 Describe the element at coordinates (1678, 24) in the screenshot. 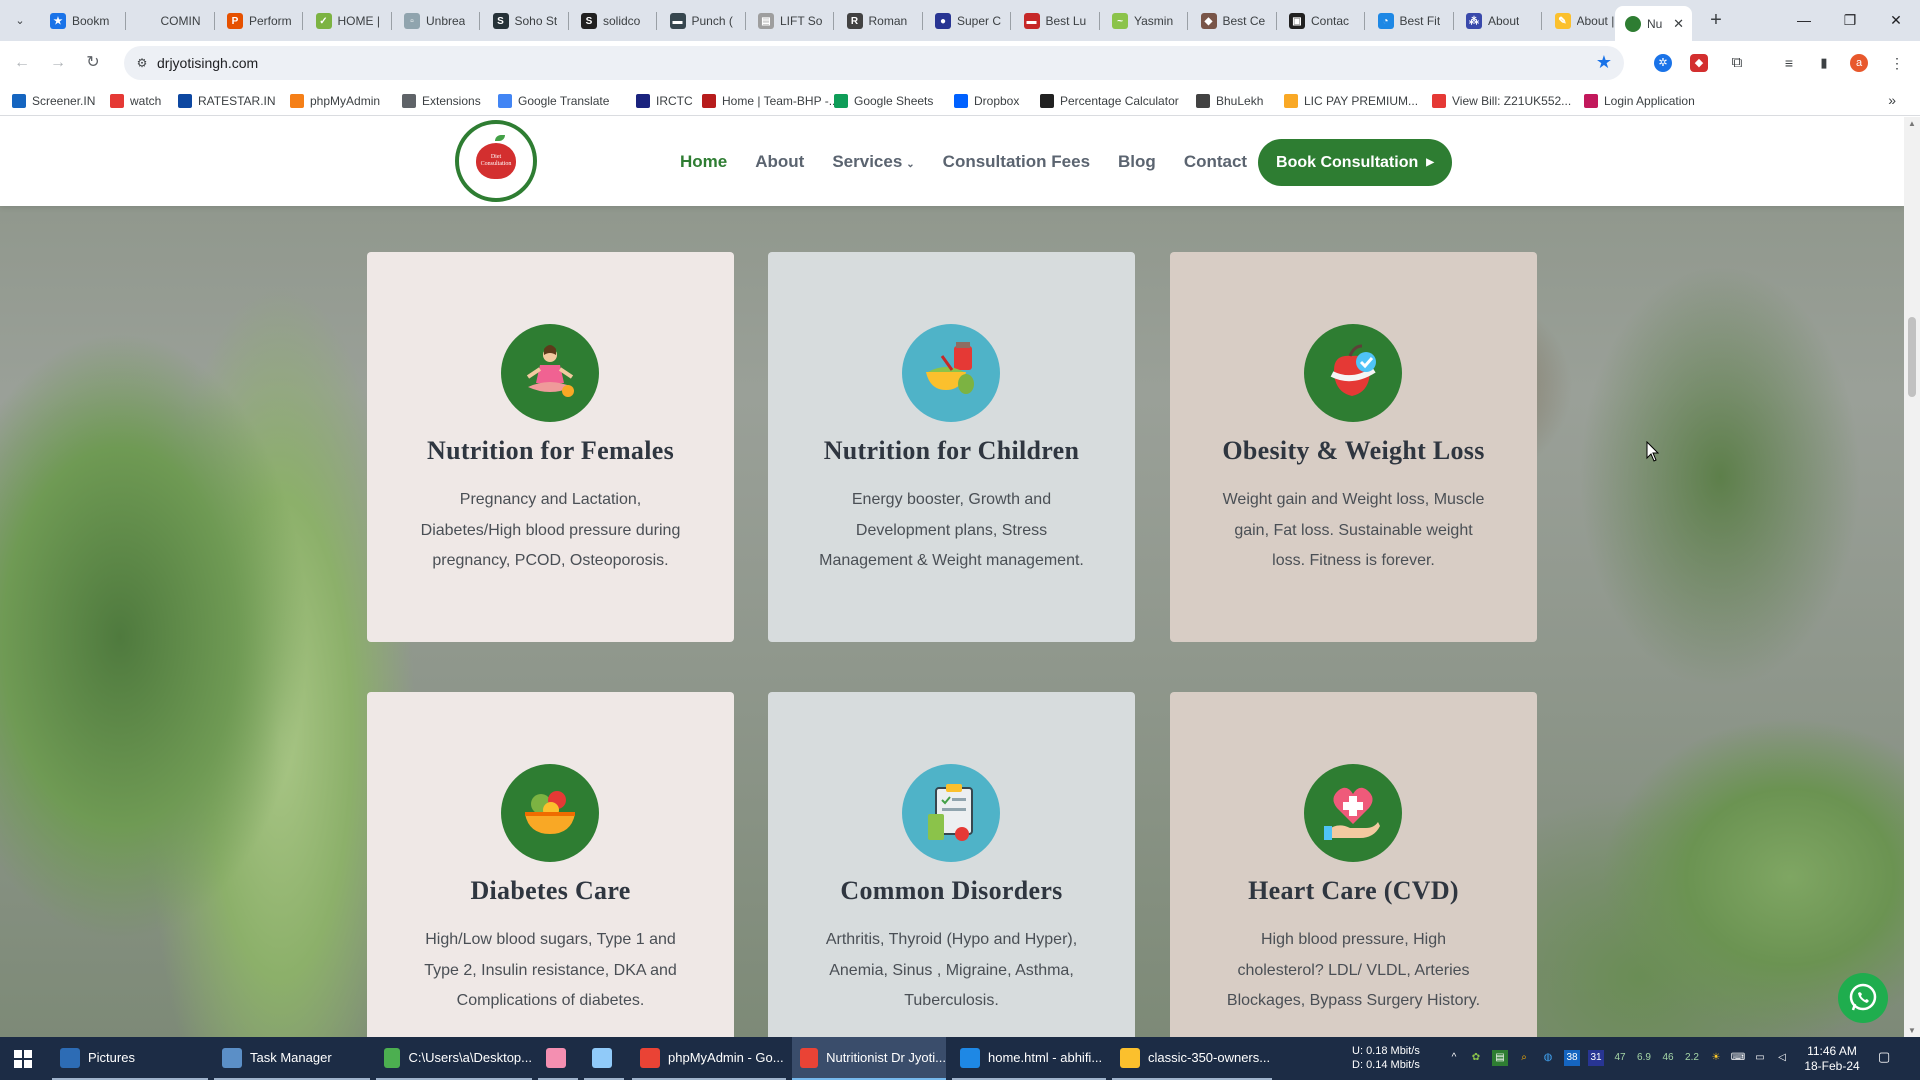

I see `close-tab-icon: ✕` at that location.